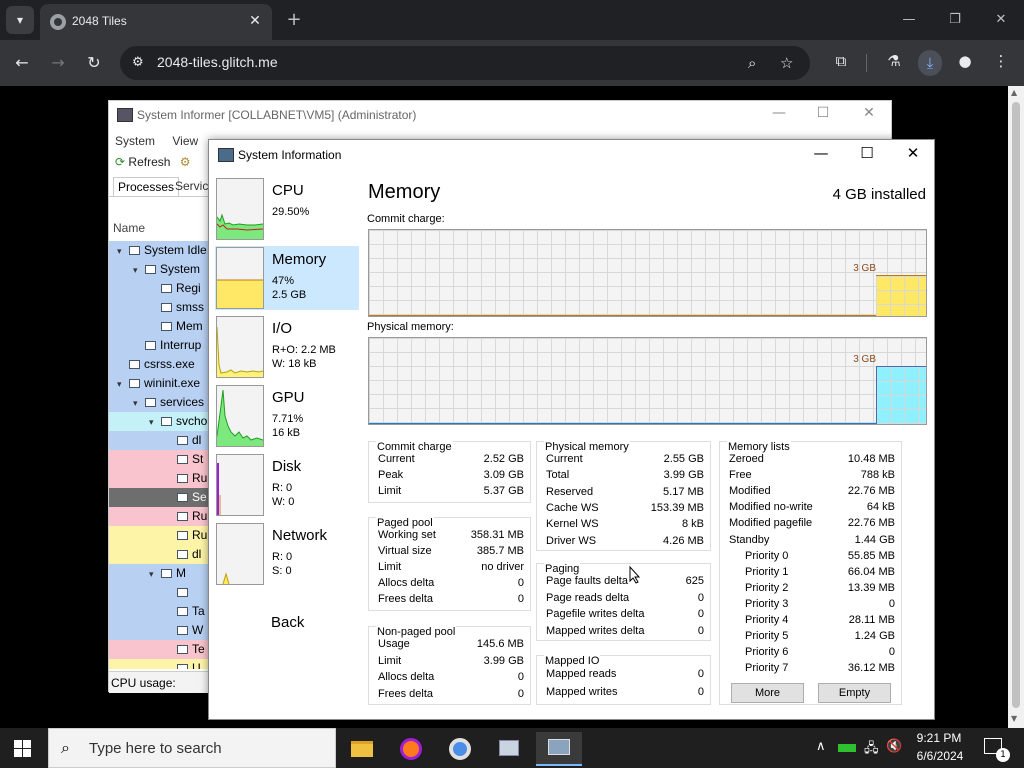 Image resolution: width=1024 pixels, height=768 pixels. I want to click on windows-start-icon, so click(23, 749).